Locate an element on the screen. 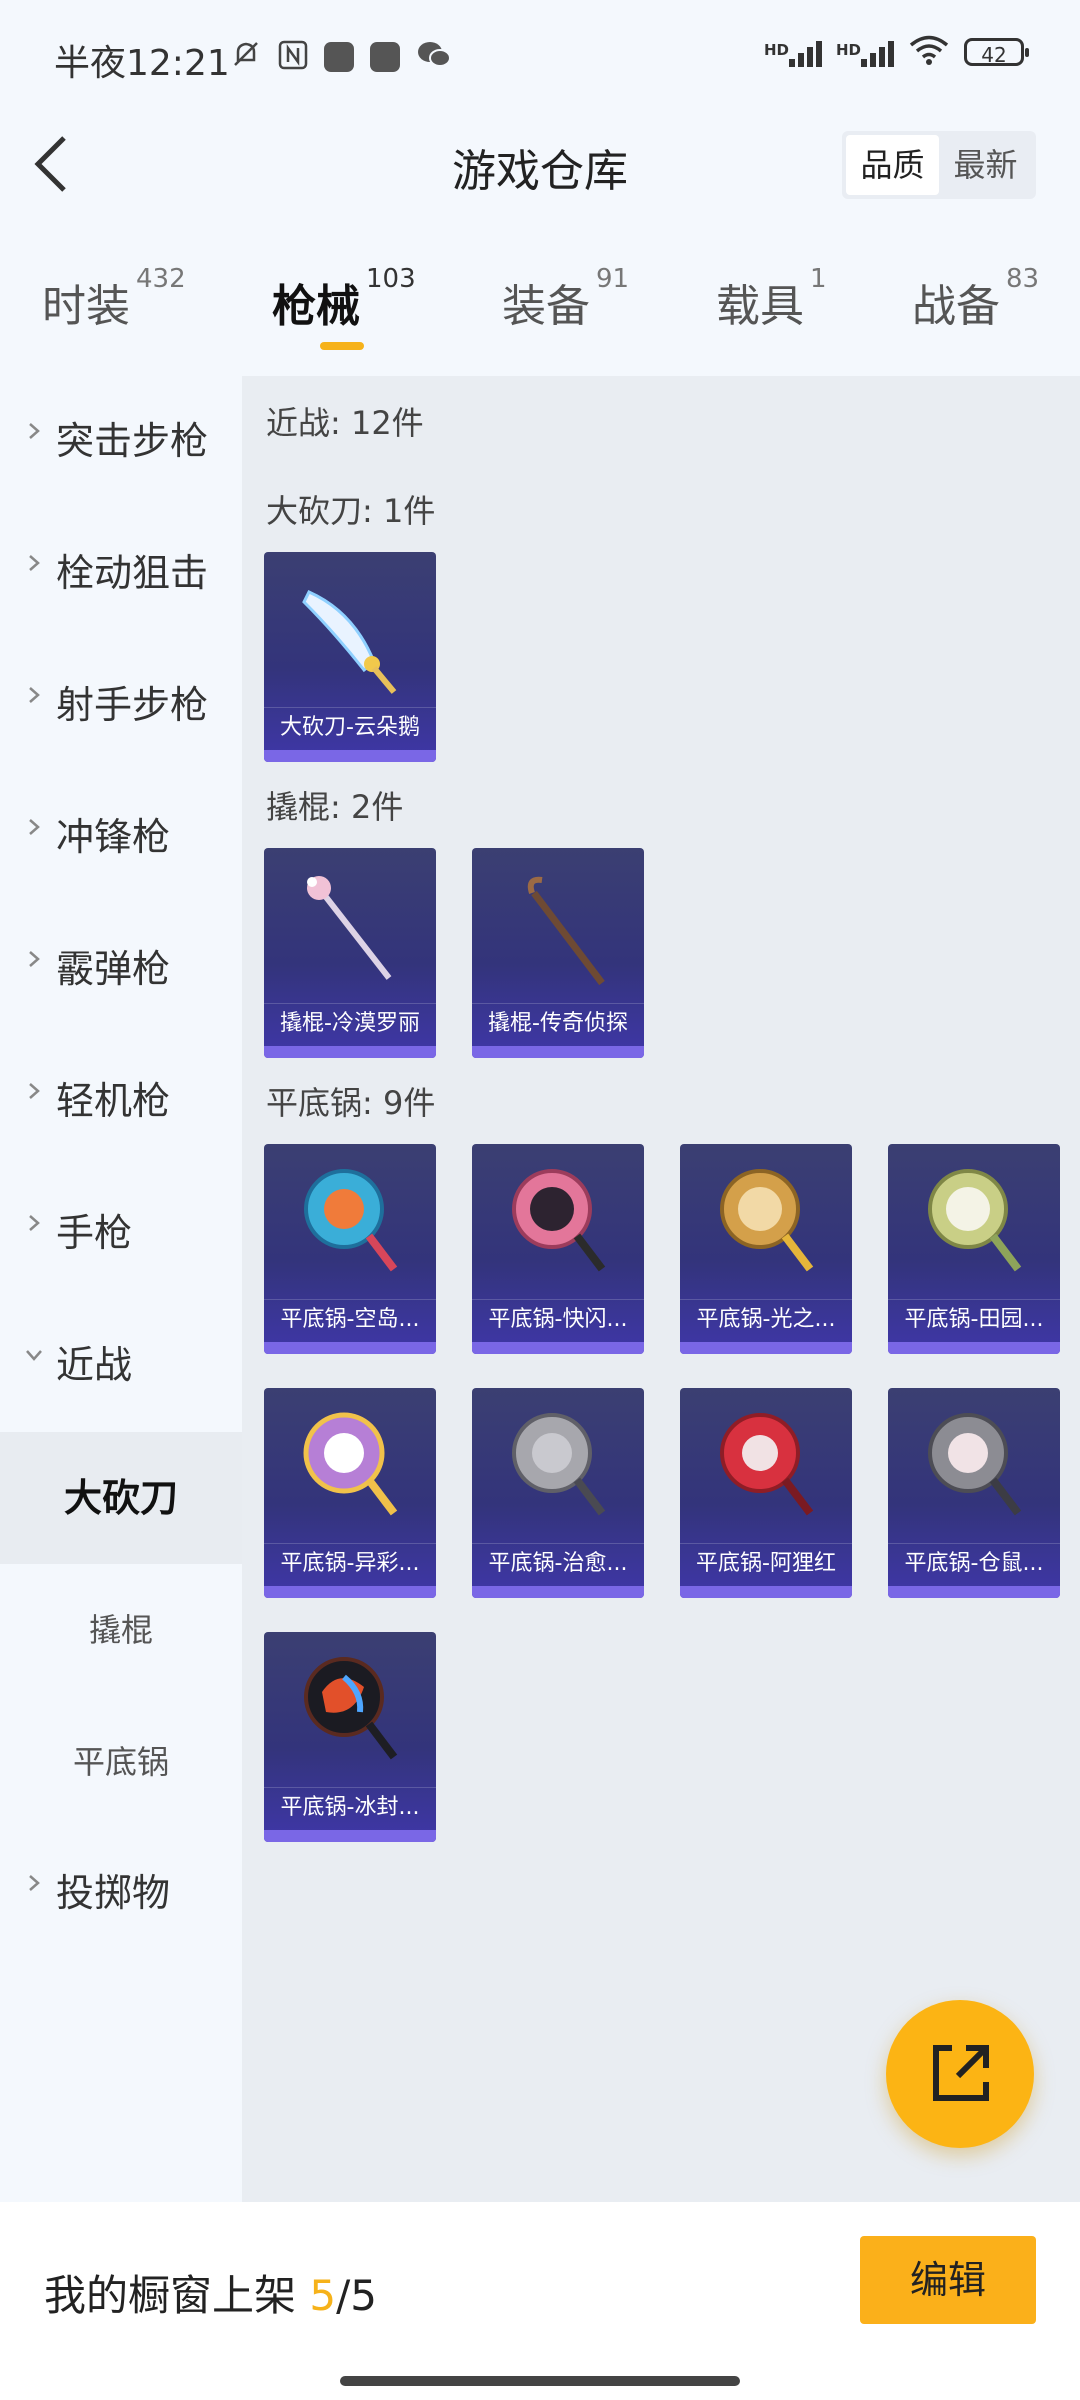 Image resolution: width=1080 pixels, height=2400 pixels. item-card: 大砍刀-云朵鹅 is located at coordinates (350, 657).